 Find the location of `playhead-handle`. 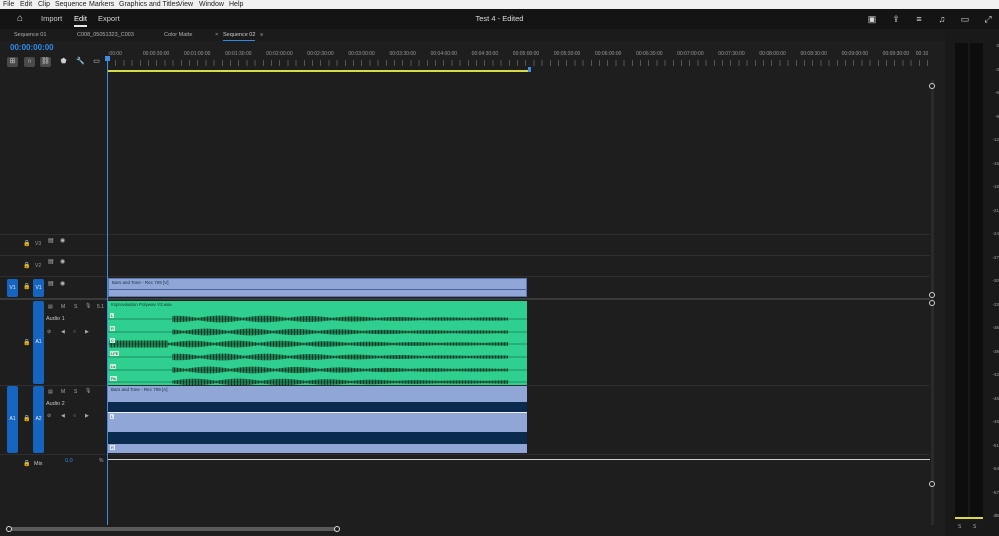

playhead-handle is located at coordinates (107, 58).